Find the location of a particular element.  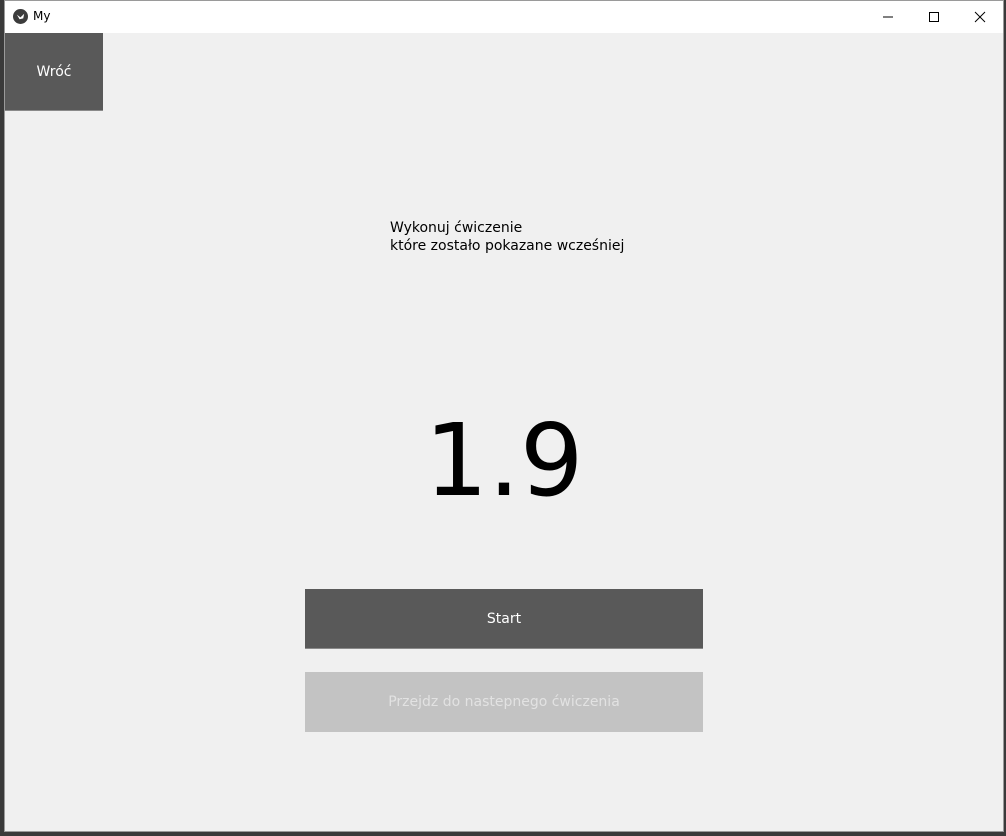

close-button is located at coordinates (980, 17).